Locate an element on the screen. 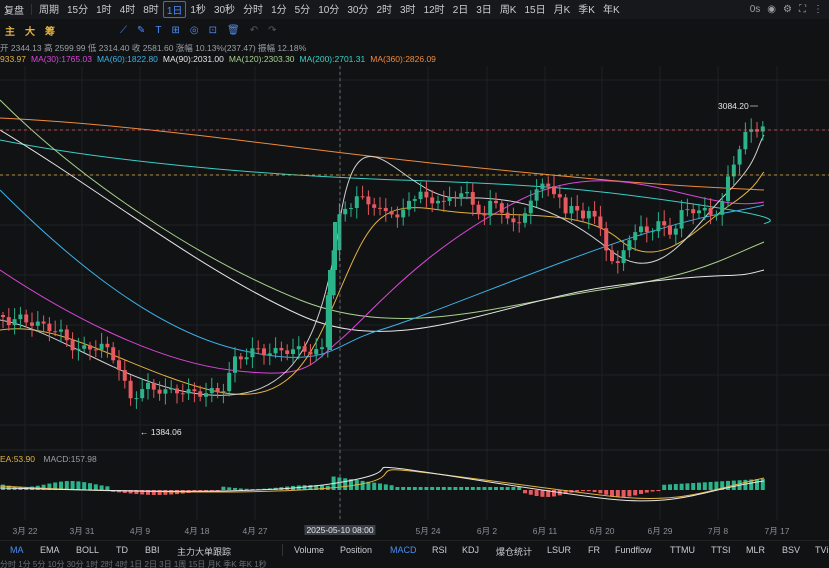 This screenshot has height=568, width=829. x-tick-9: 6月 20 is located at coordinates (602, 531).